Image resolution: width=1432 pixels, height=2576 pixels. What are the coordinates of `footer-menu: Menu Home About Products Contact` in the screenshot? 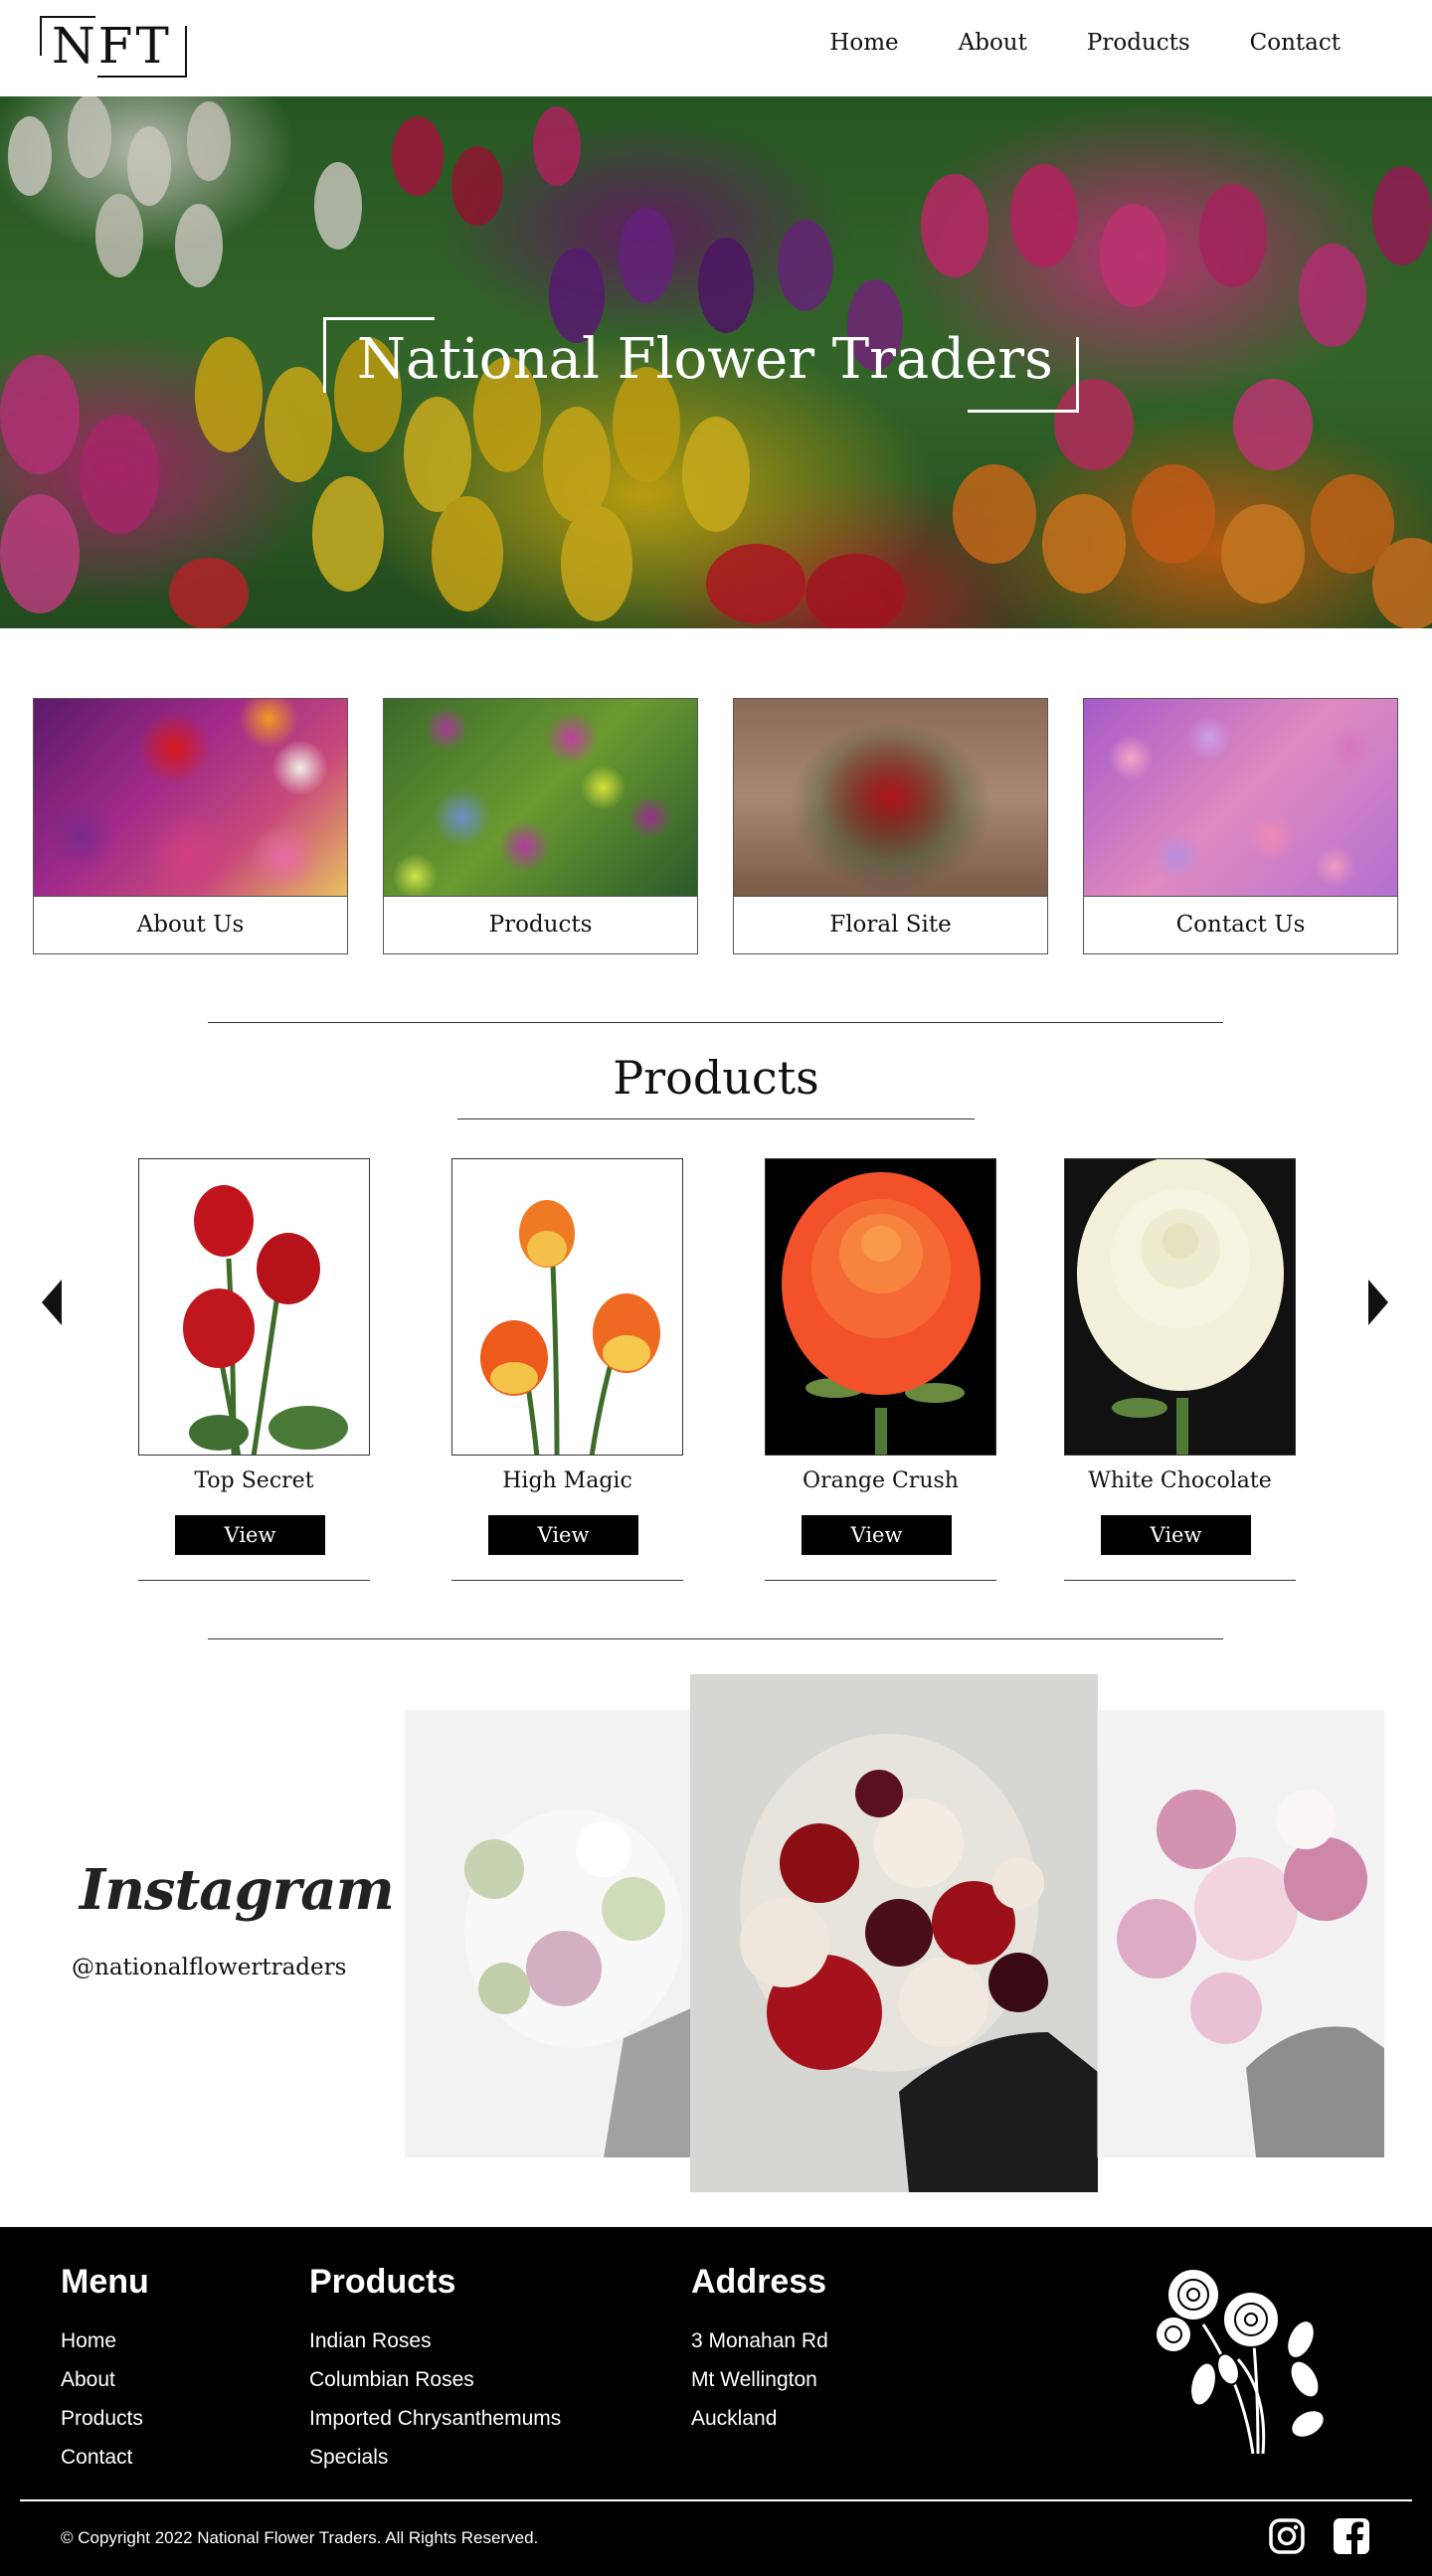 It's located at (105, 2370).